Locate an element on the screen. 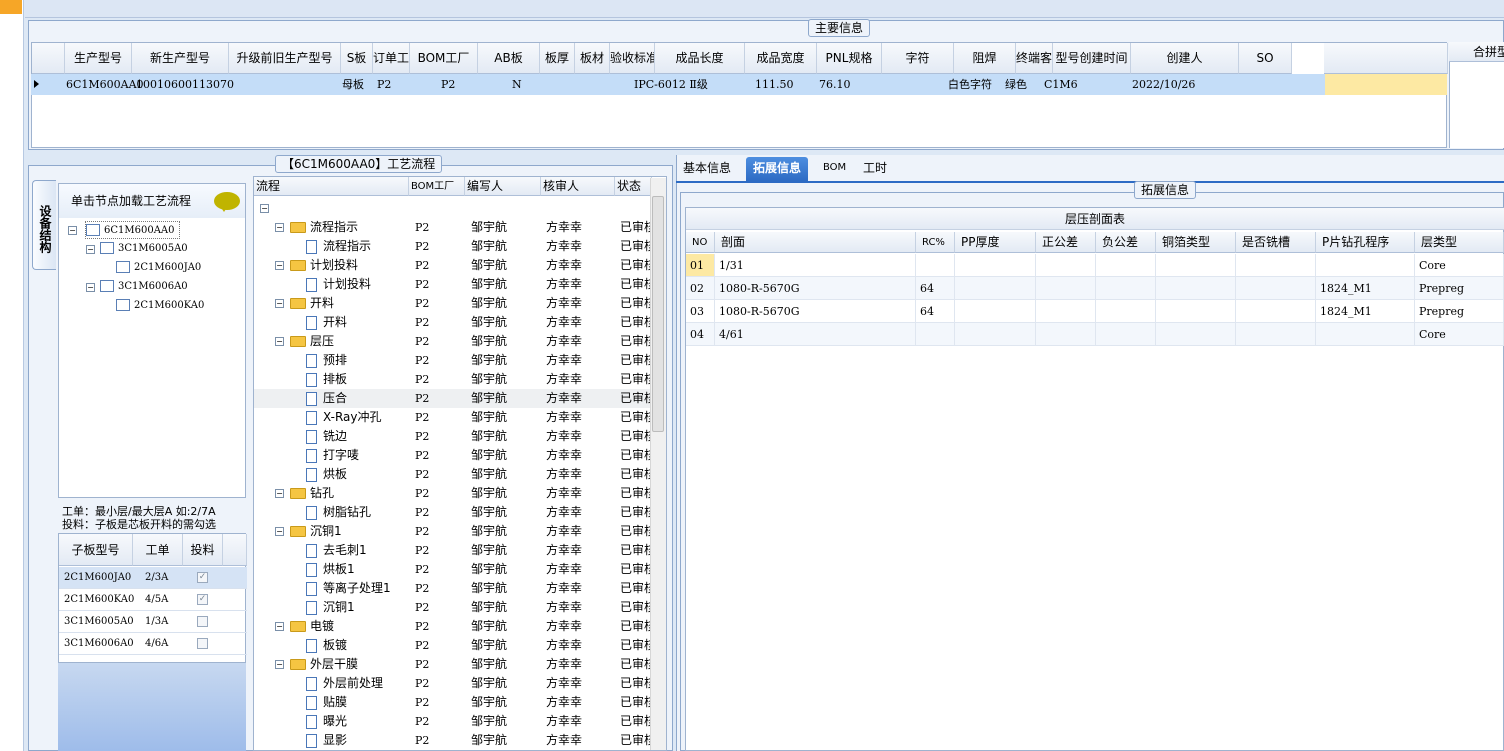 The image size is (1504, 751). flow-row: − 电镀 P2 邹宇航 方幸幸 已审核 is located at coordinates (453, 626).